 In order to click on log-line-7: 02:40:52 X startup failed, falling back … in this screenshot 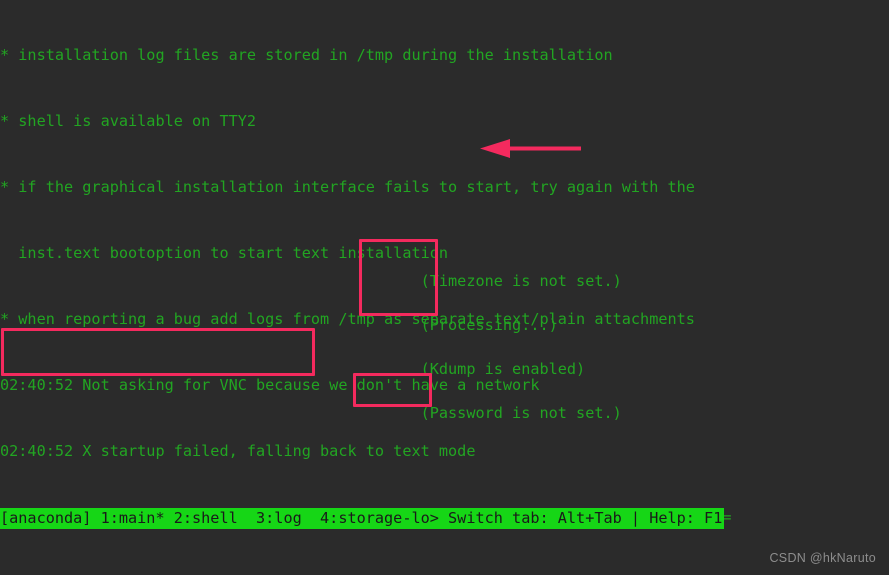, I will do `click(238, 451)`.